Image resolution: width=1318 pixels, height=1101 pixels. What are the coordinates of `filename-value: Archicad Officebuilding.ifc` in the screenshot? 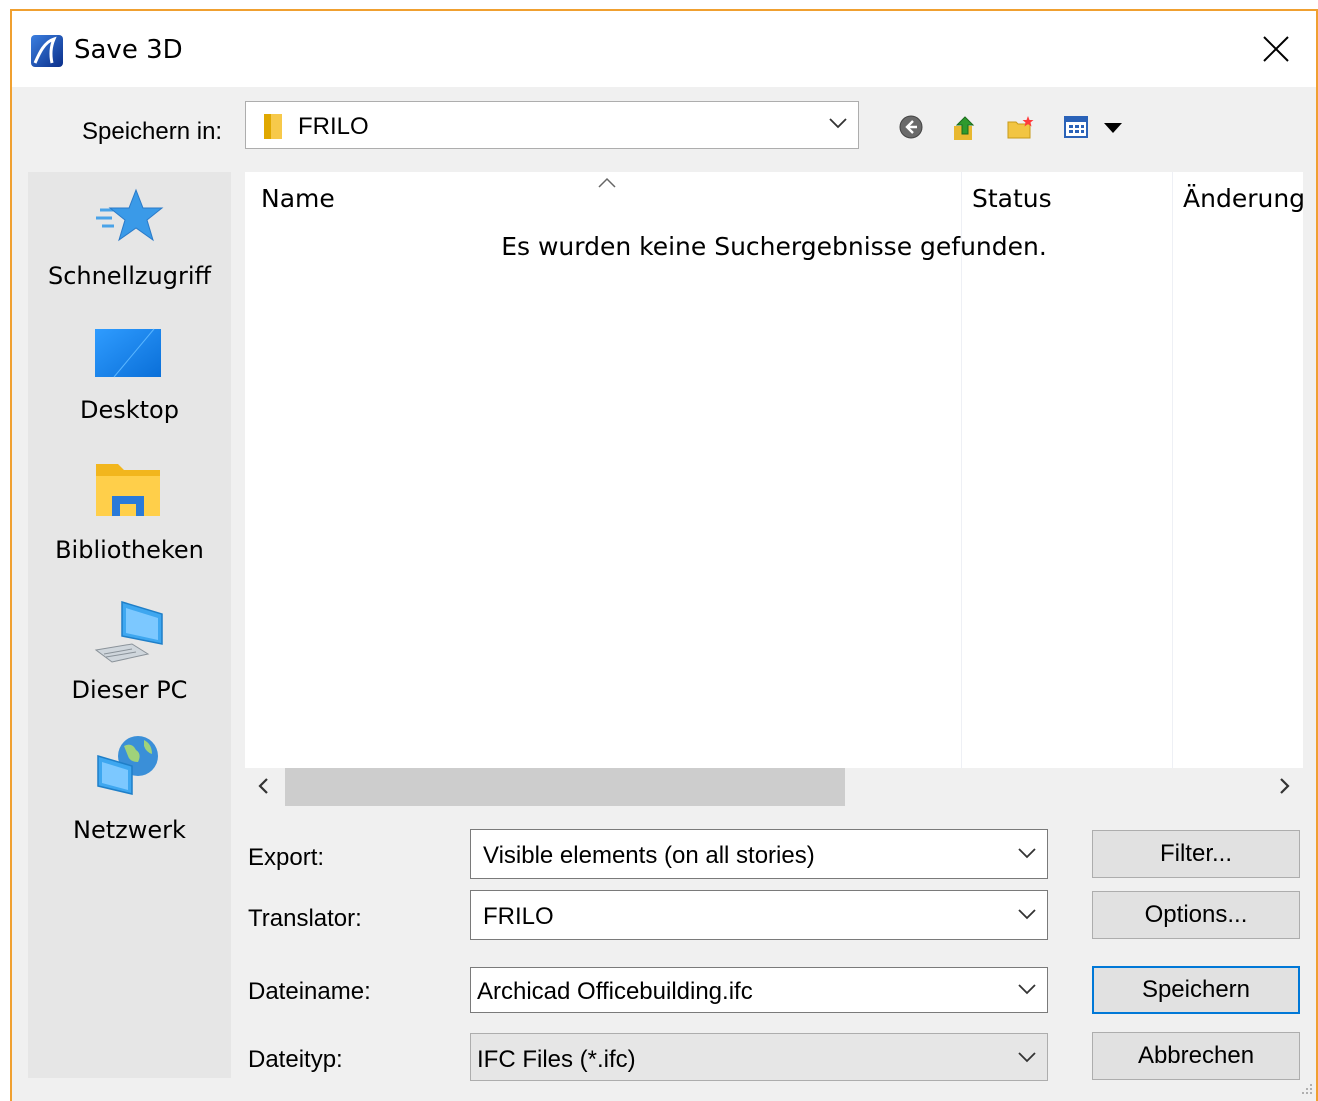 It's located at (615, 992).